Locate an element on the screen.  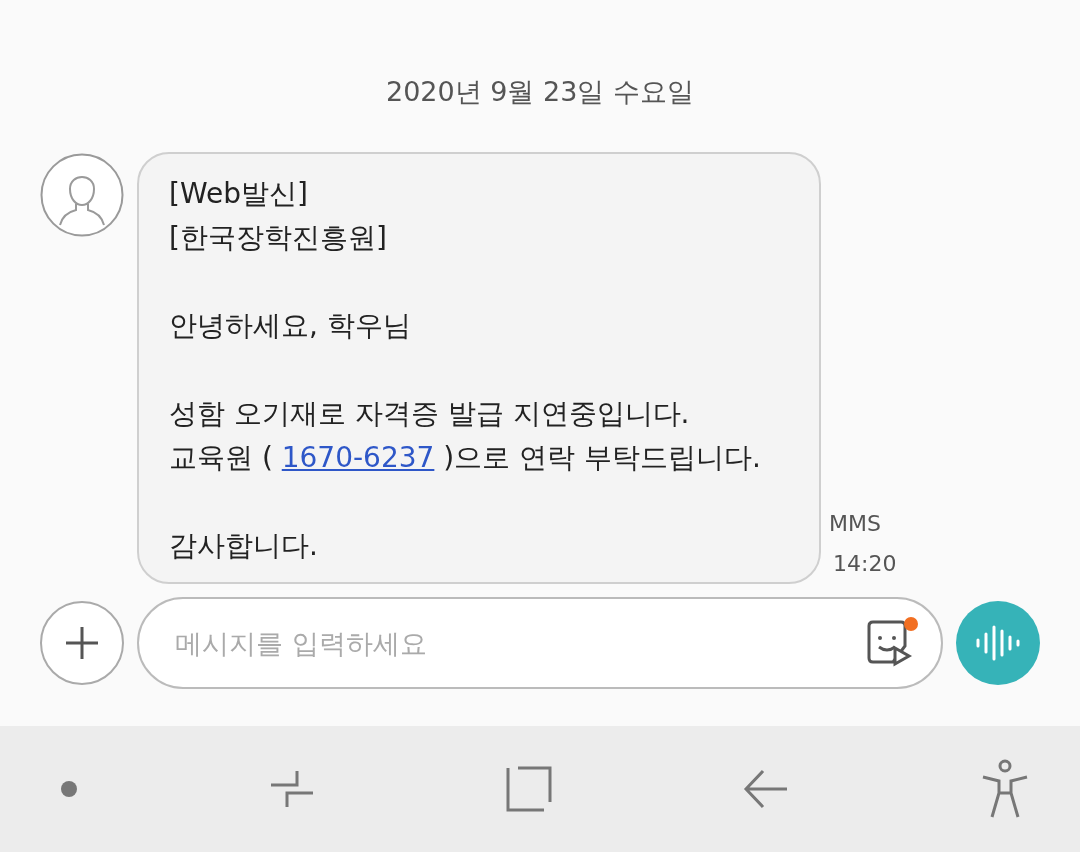
message-text: 교육원 ( 1670-6237 )으로 연락 부탁드립니다. is located at coordinates (465, 458).